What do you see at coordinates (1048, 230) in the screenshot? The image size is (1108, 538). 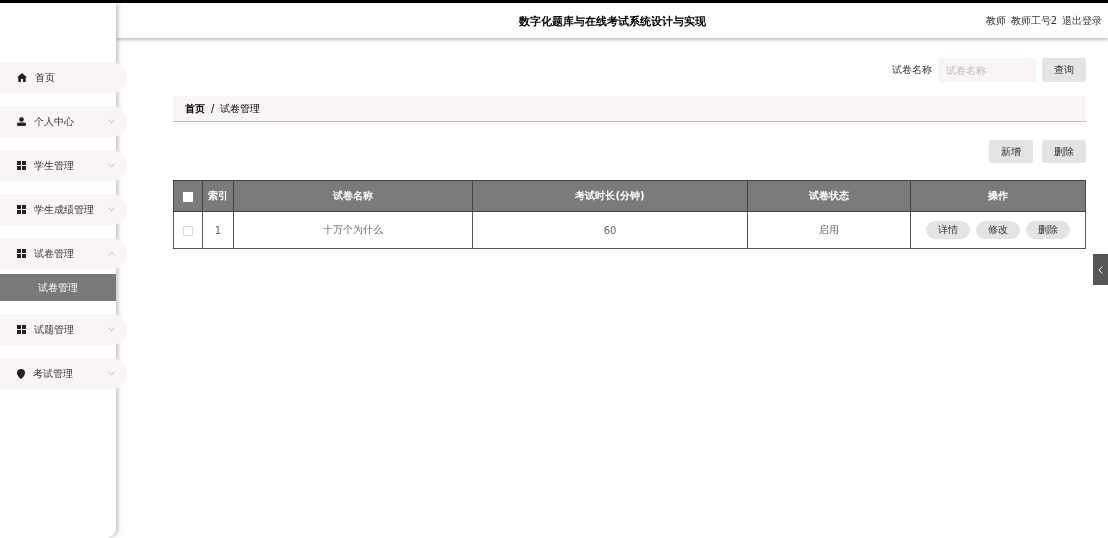 I see `row-action-button: 删除` at bounding box center [1048, 230].